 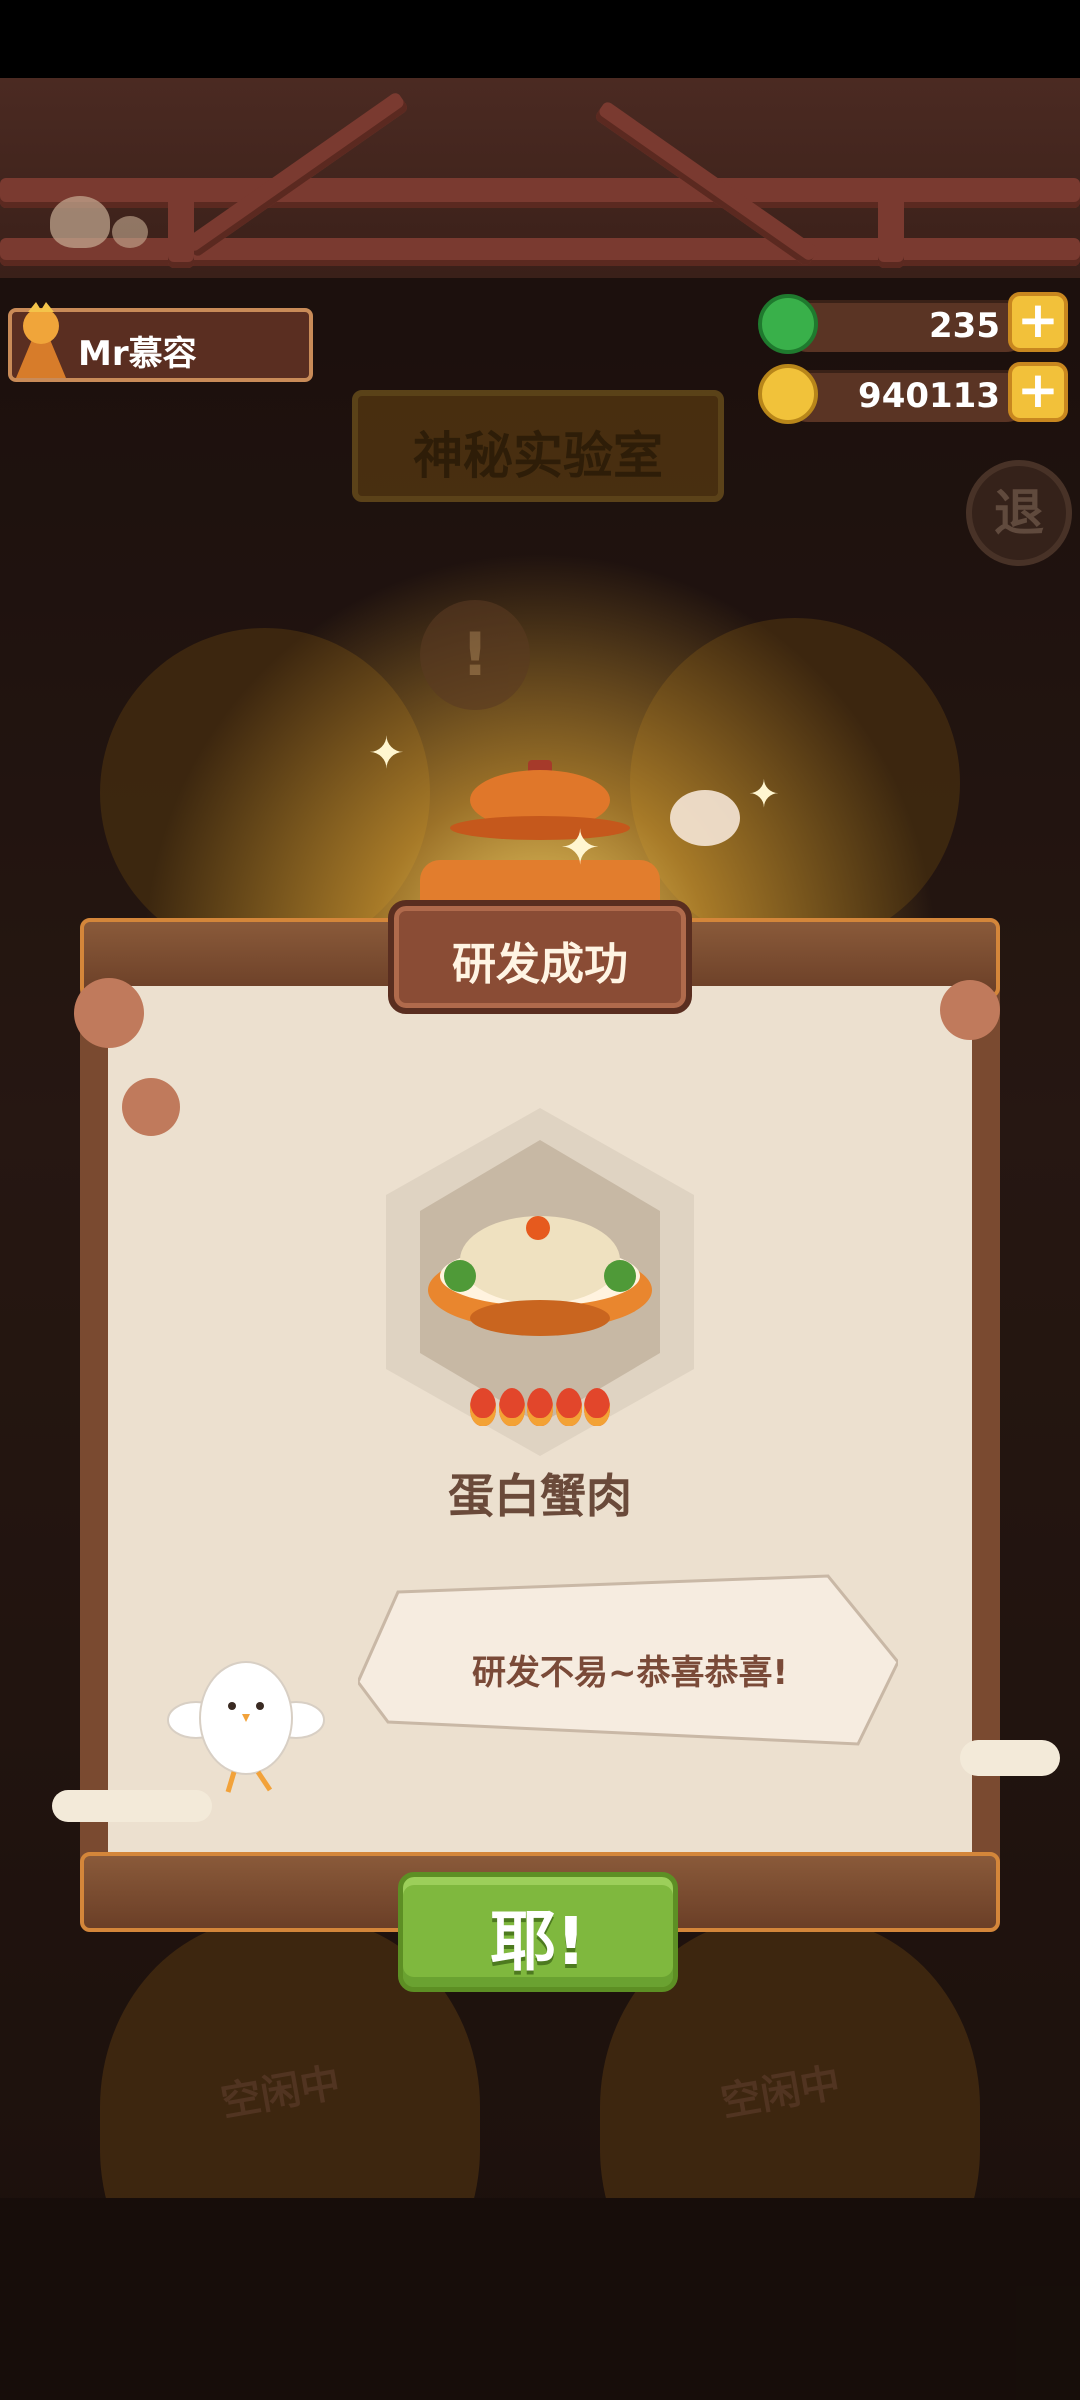 I want to click on chick-mascot-icon, so click(x=246, y=1727).